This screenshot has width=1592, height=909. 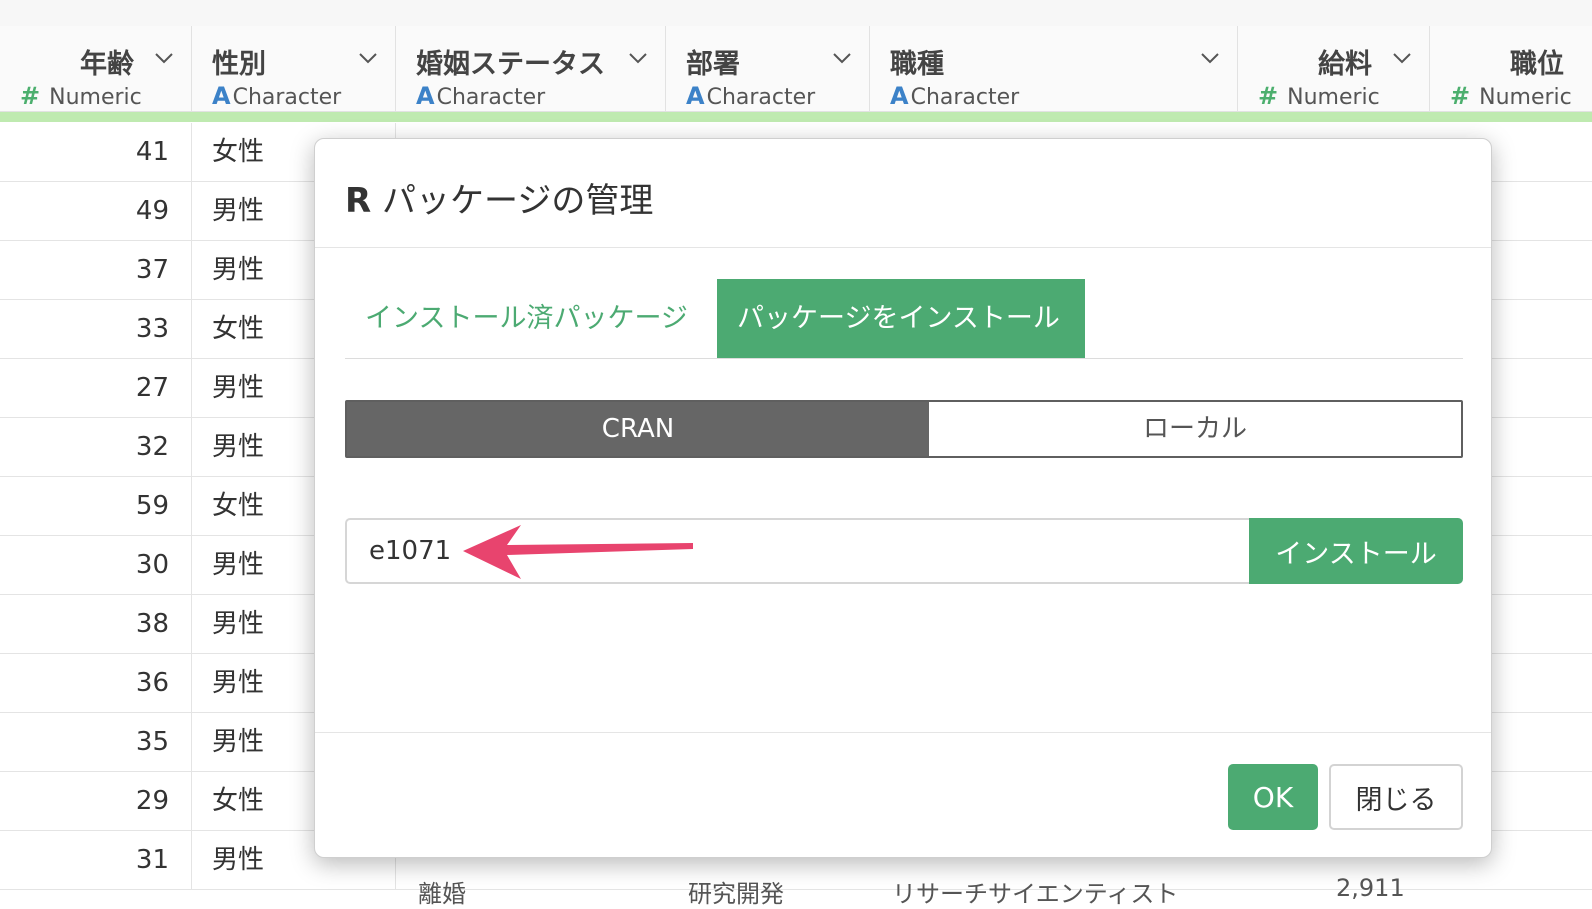 I want to click on install-button: インストール, so click(x=1356, y=551).